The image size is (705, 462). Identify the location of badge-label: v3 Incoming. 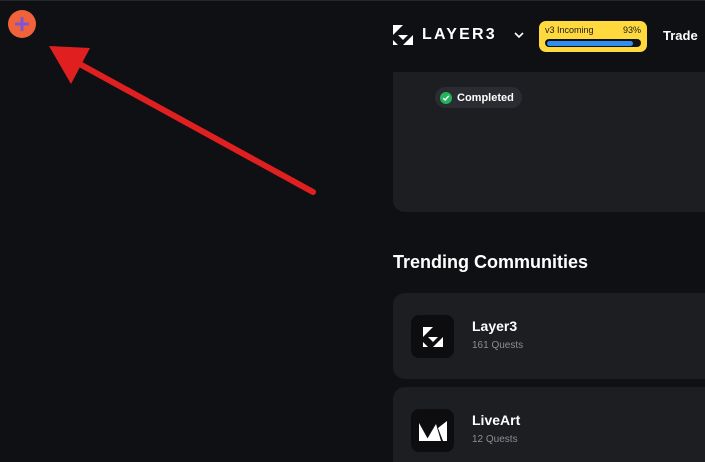
(569, 30).